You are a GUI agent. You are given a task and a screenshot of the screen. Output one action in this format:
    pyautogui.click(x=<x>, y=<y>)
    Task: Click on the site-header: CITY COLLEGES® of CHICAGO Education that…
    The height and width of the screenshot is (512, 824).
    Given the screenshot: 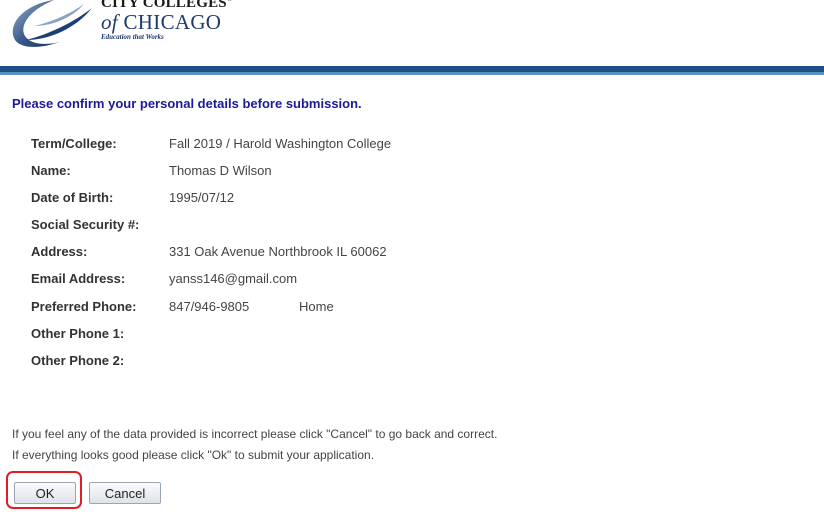 What is the action you would take?
    pyautogui.click(x=412, y=33)
    